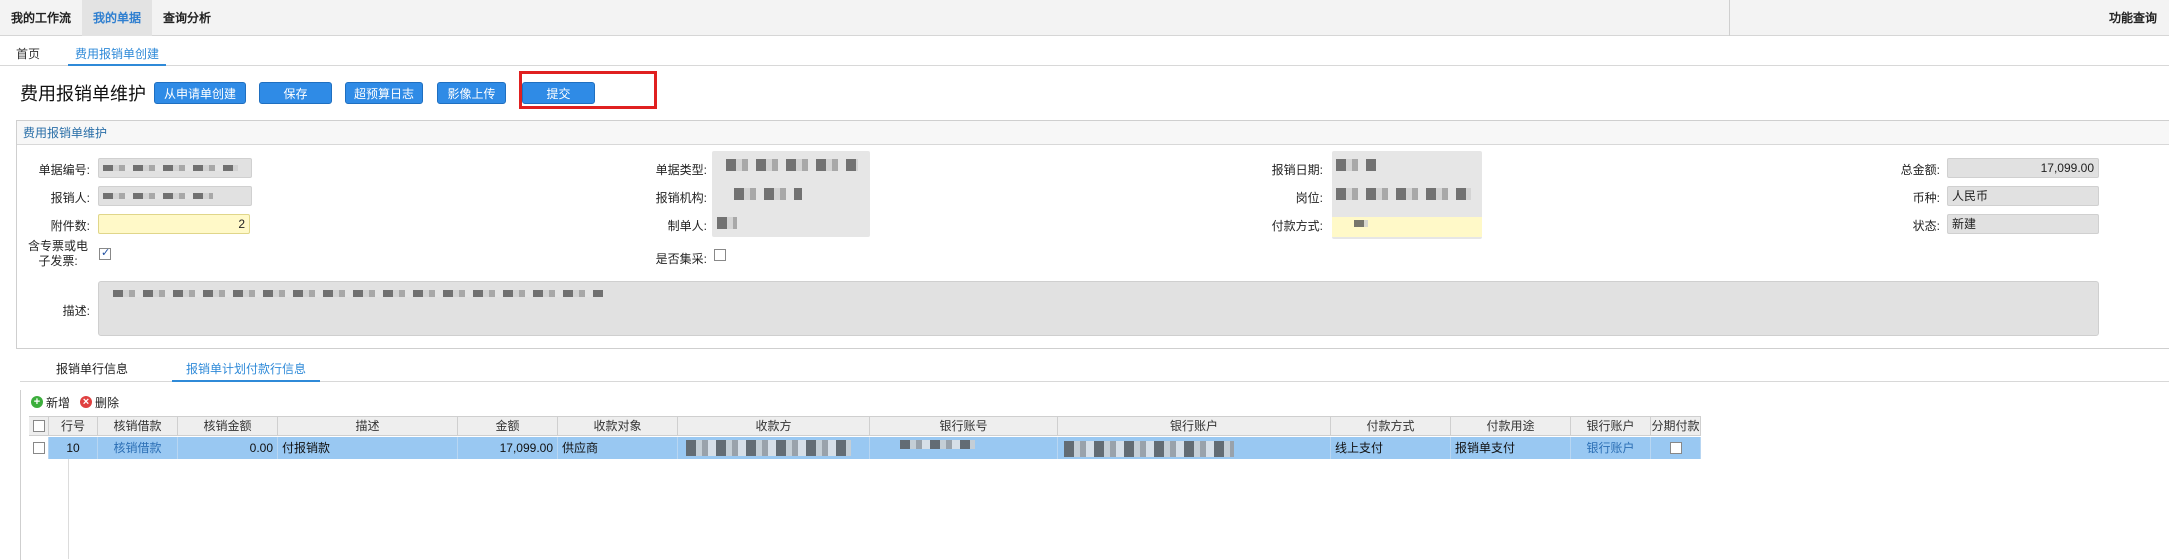 This screenshot has height=560, width=2169. What do you see at coordinates (86, 402) in the screenshot?
I see `delete-icon: ×` at bounding box center [86, 402].